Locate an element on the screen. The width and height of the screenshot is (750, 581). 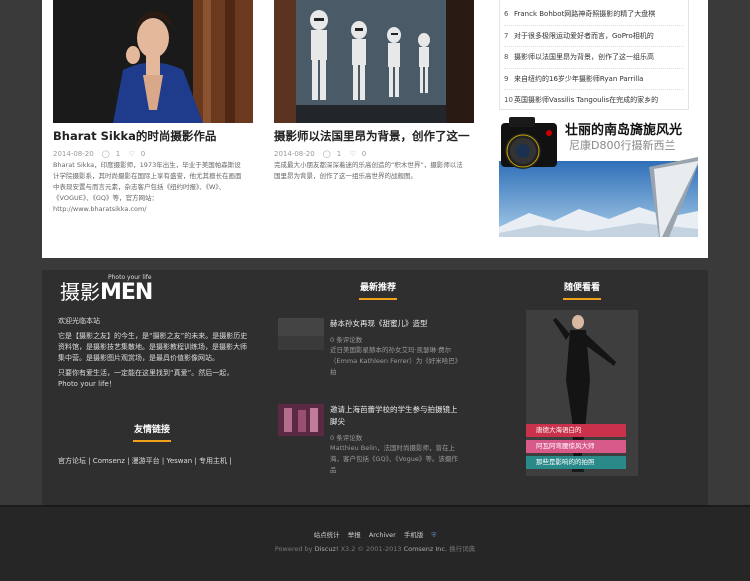
news-title: 邀请上海芭蕾学校的学生参与拍摄镜上脚尖 is located at coordinates (394, 416).